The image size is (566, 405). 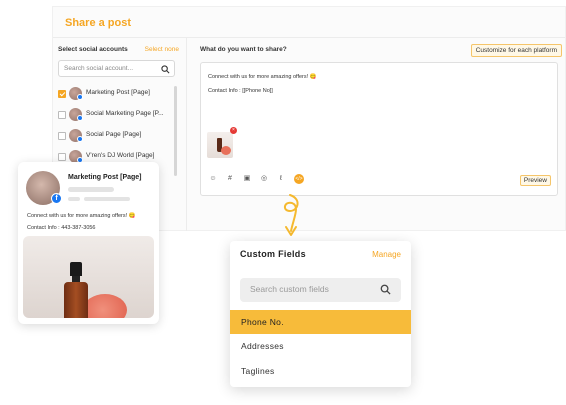 What do you see at coordinates (247, 179) in the screenshot?
I see `image-icon: ▣` at bounding box center [247, 179].